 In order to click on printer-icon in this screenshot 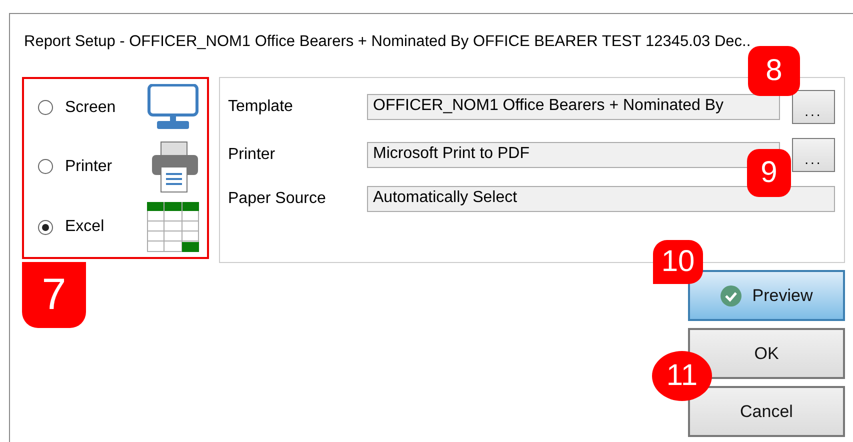, I will do `click(175, 166)`.